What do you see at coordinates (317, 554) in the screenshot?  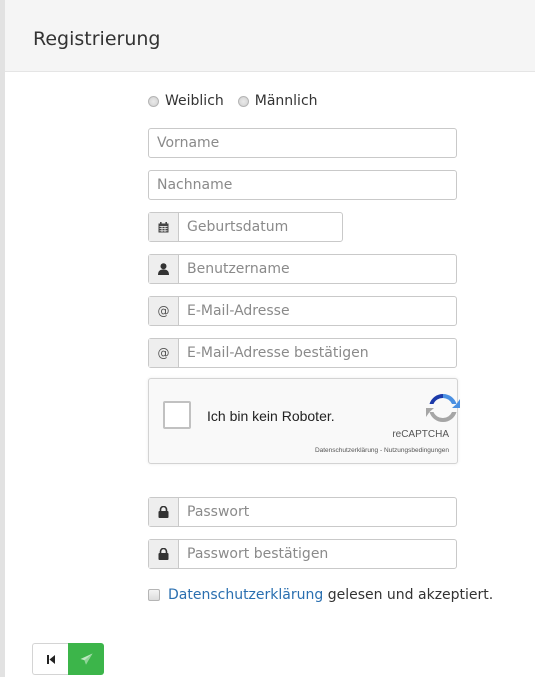 I see `password-confirm-input` at bounding box center [317, 554].